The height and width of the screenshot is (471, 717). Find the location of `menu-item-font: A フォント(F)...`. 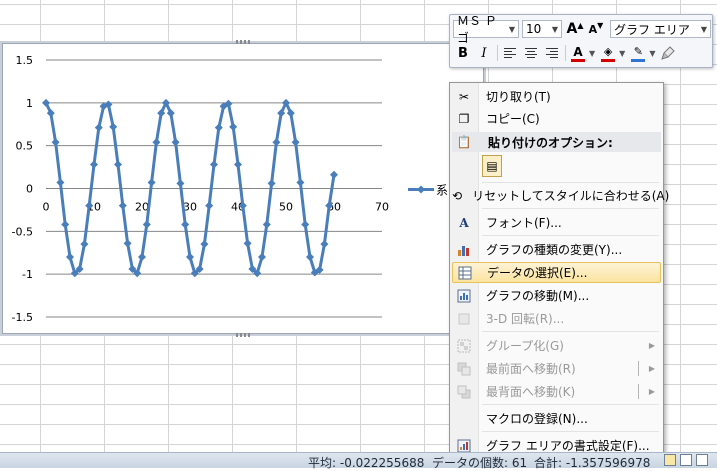

menu-item-font: A フォント(F)... is located at coordinates (556, 222).